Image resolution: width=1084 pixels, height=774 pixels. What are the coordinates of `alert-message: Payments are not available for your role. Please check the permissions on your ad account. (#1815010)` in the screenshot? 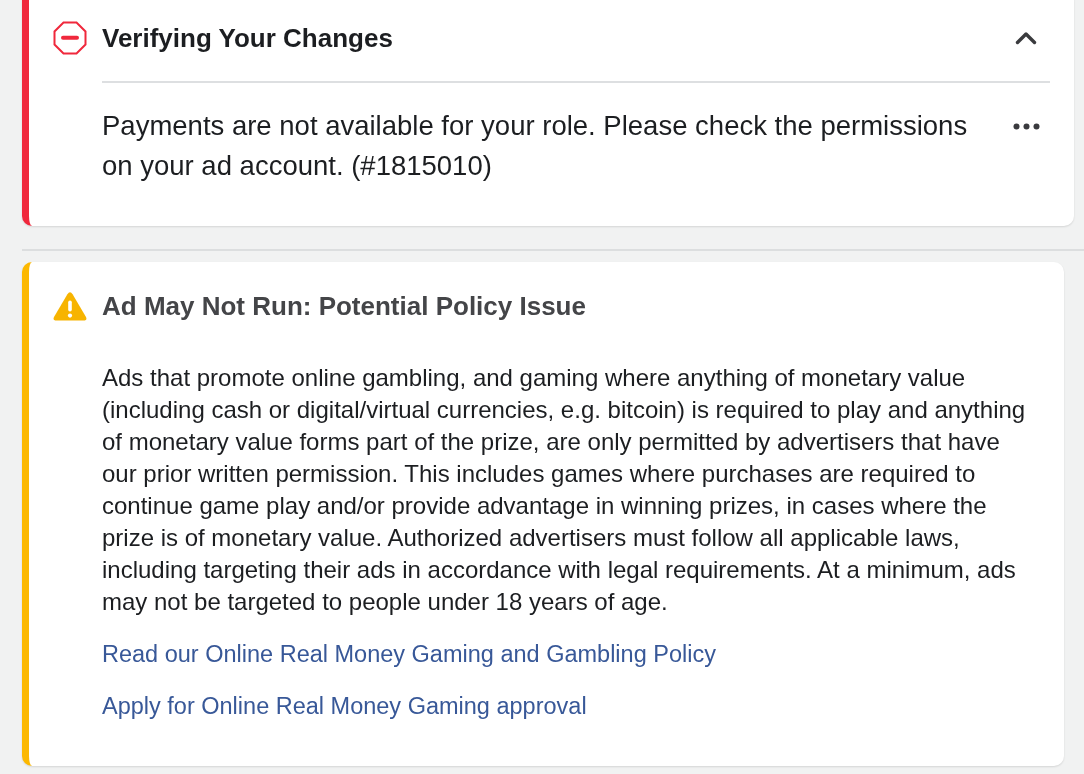 It's located at (535, 146).